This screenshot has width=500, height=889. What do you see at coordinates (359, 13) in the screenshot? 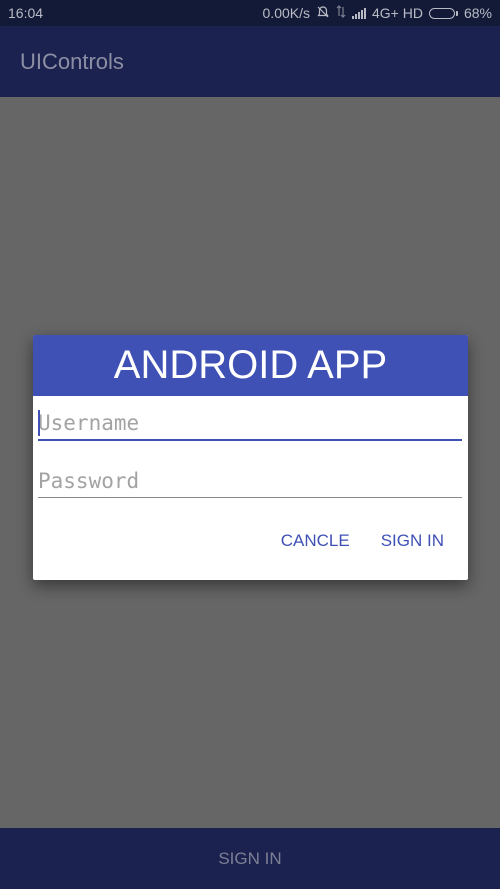
I see `signal-icon` at bounding box center [359, 13].